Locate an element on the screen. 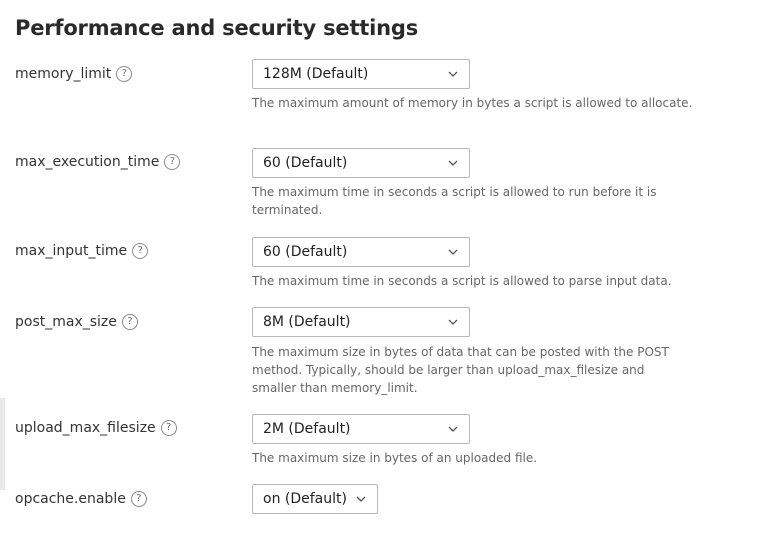 The height and width of the screenshot is (546, 764). opcache-enable-select: on (Default) is located at coordinates (315, 499).